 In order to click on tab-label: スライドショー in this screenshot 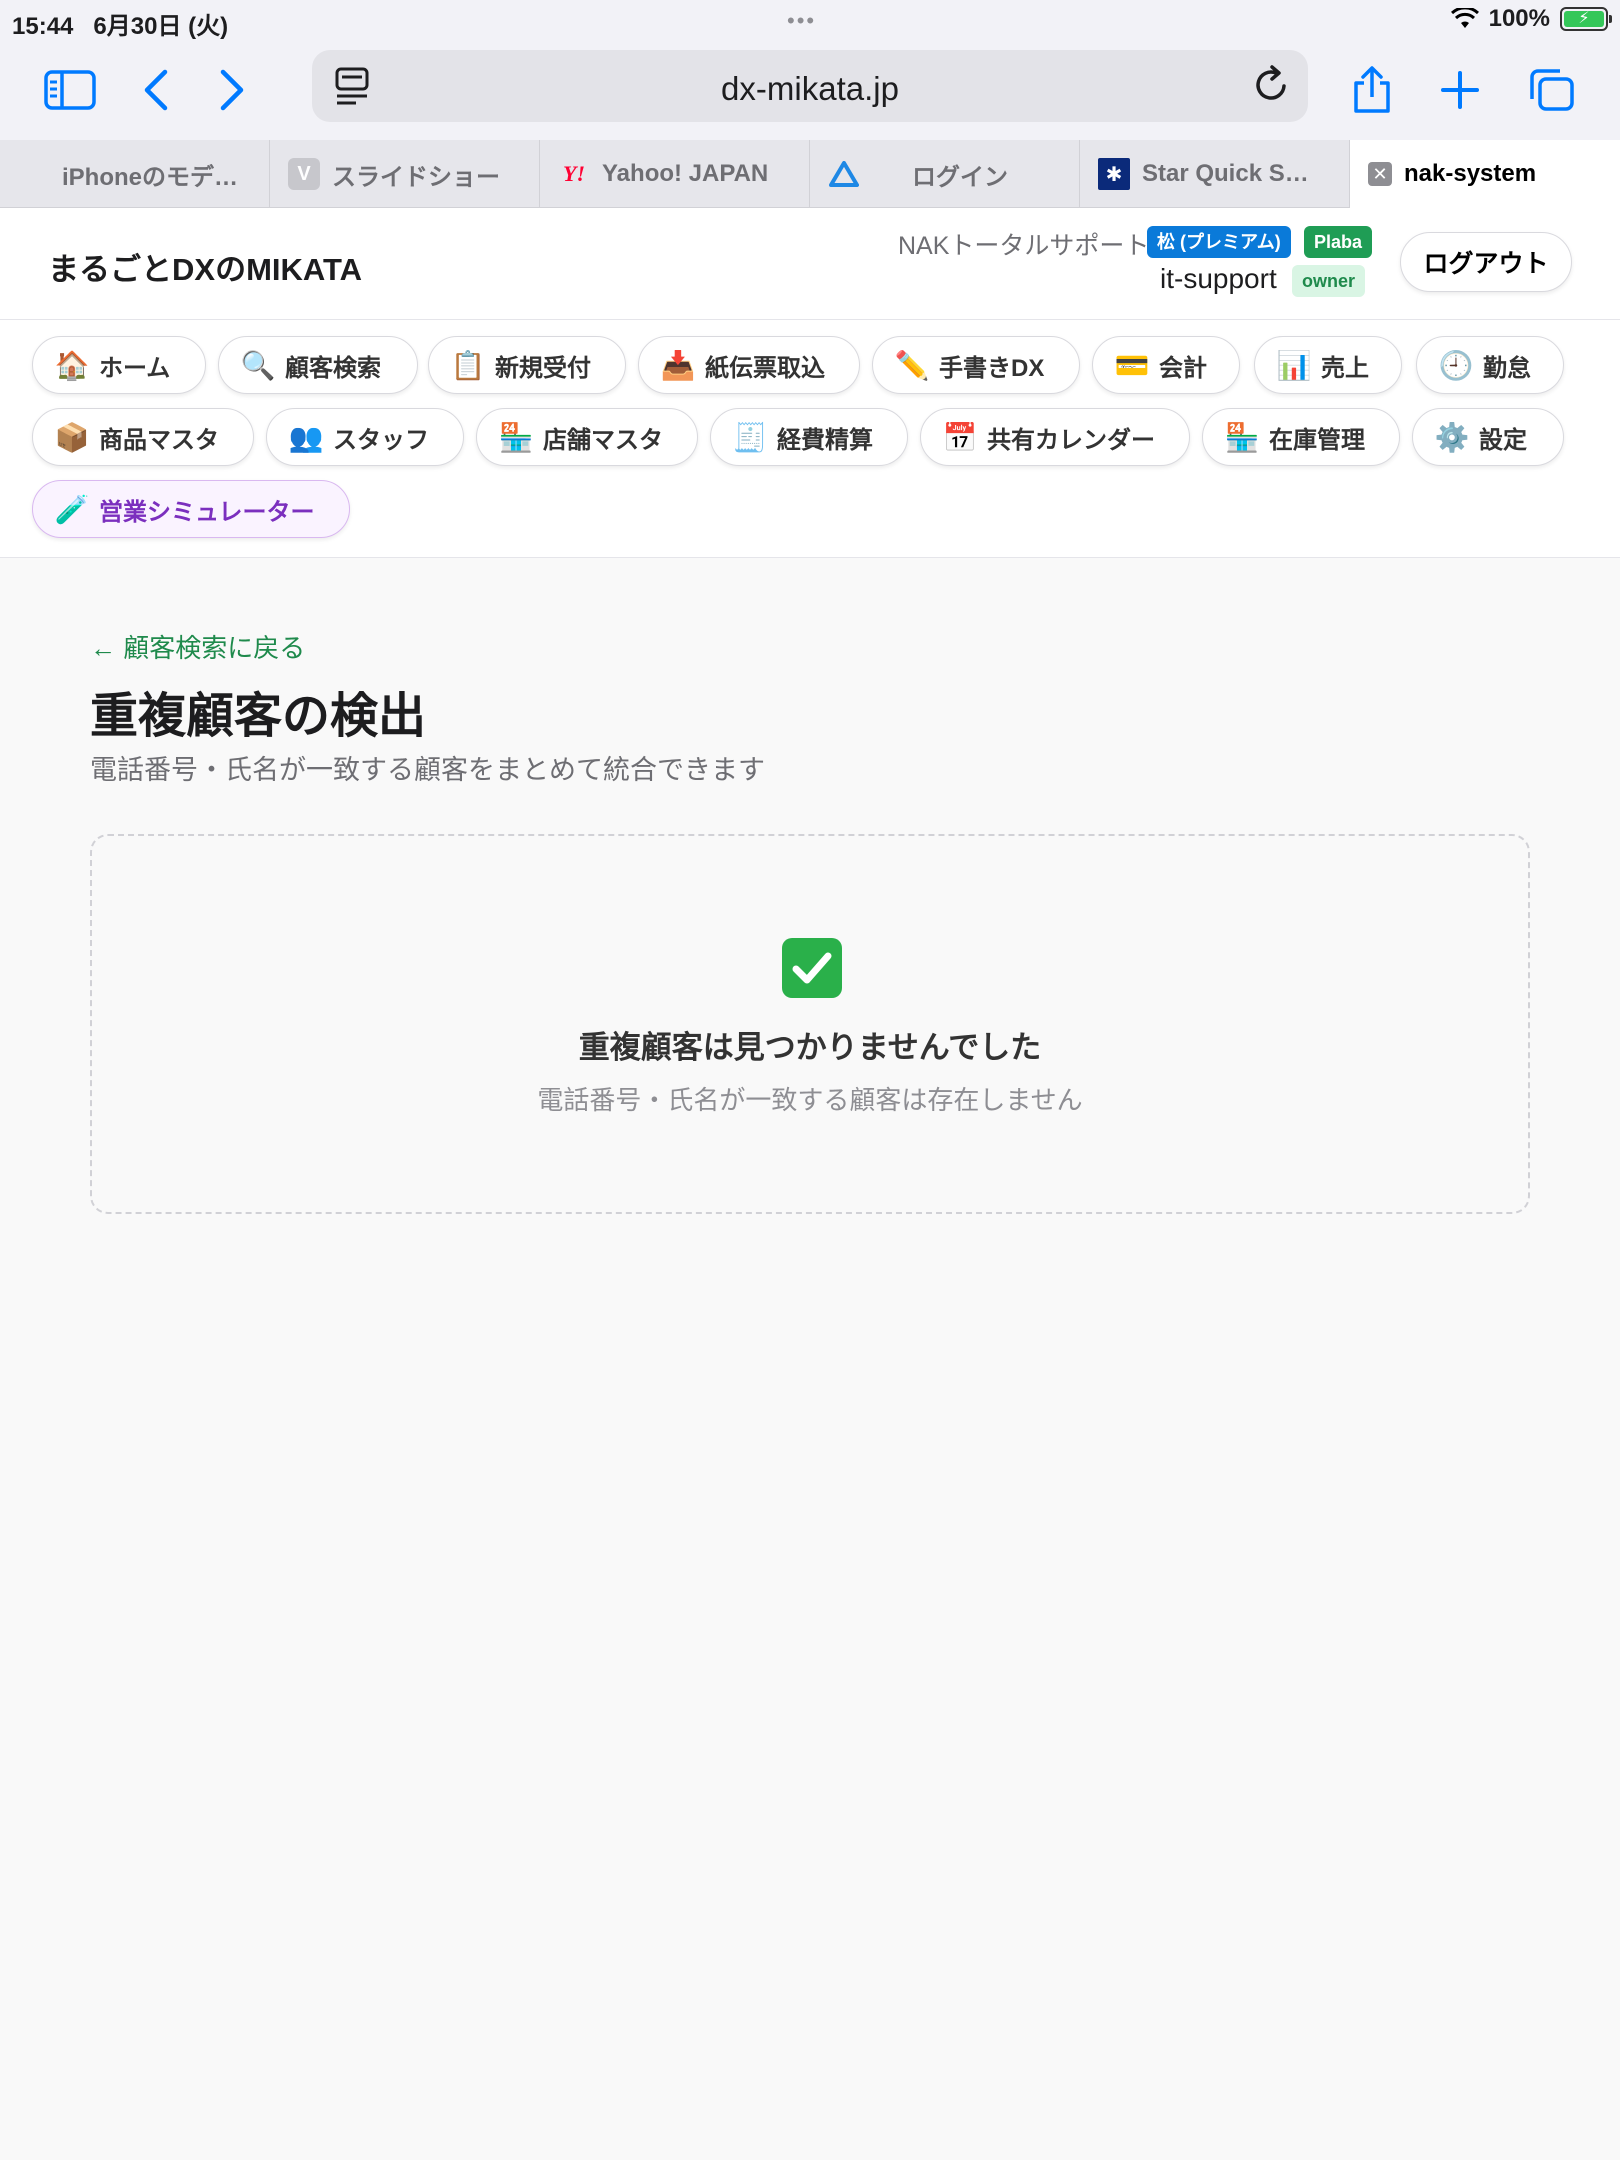, I will do `click(416, 177)`.